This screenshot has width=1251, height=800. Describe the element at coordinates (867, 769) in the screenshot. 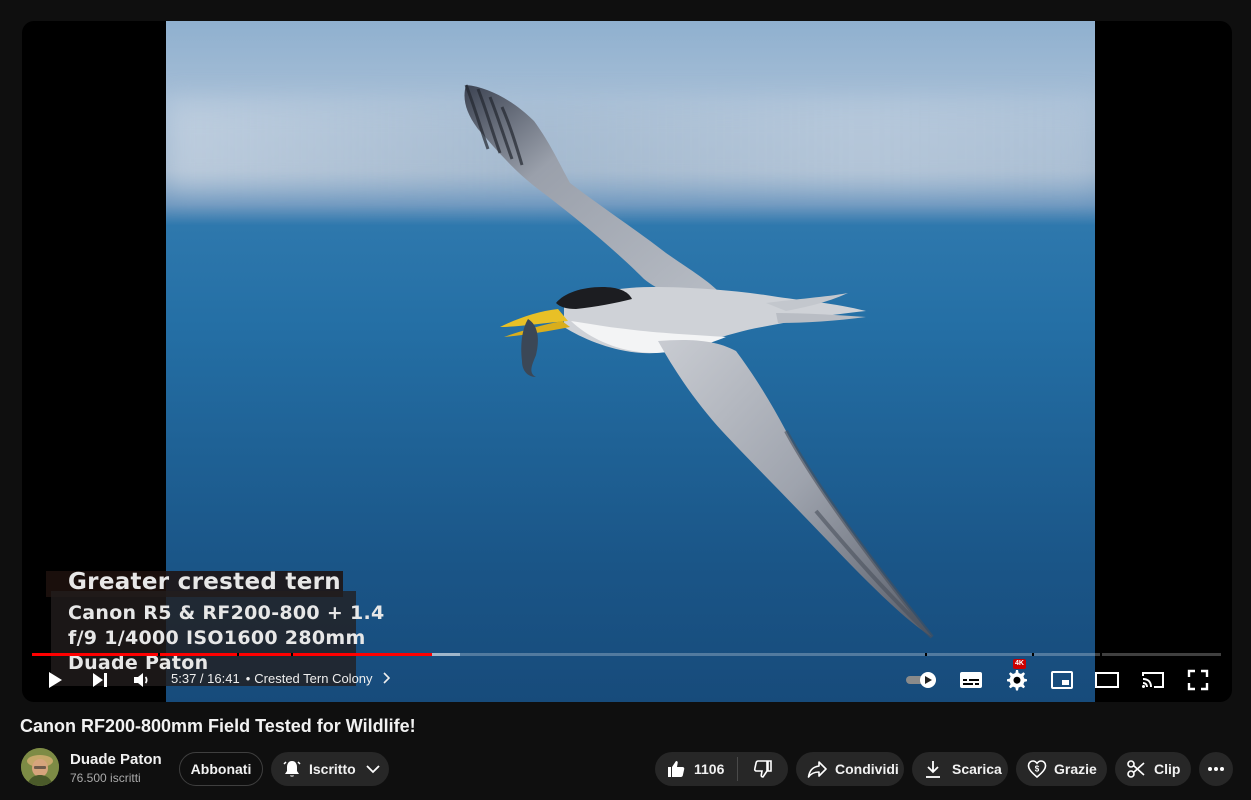

I see `share-label: Condividi` at that location.